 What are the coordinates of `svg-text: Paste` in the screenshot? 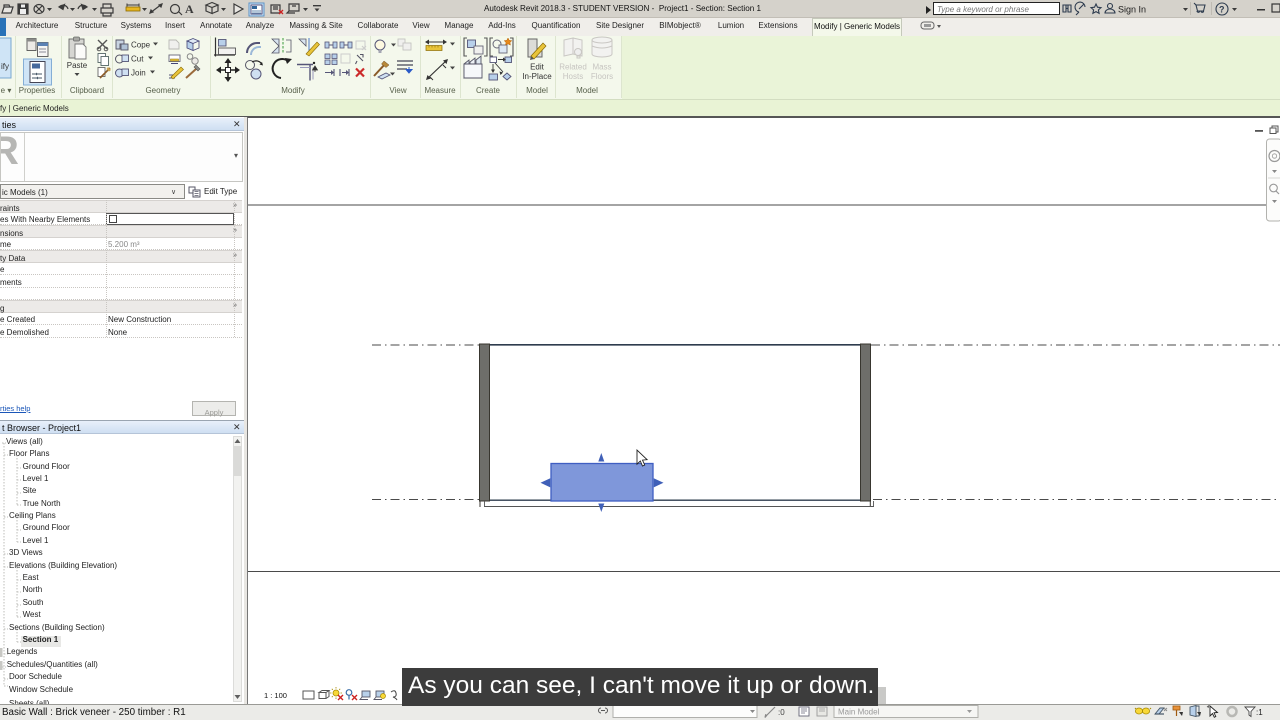 It's located at (77, 65).